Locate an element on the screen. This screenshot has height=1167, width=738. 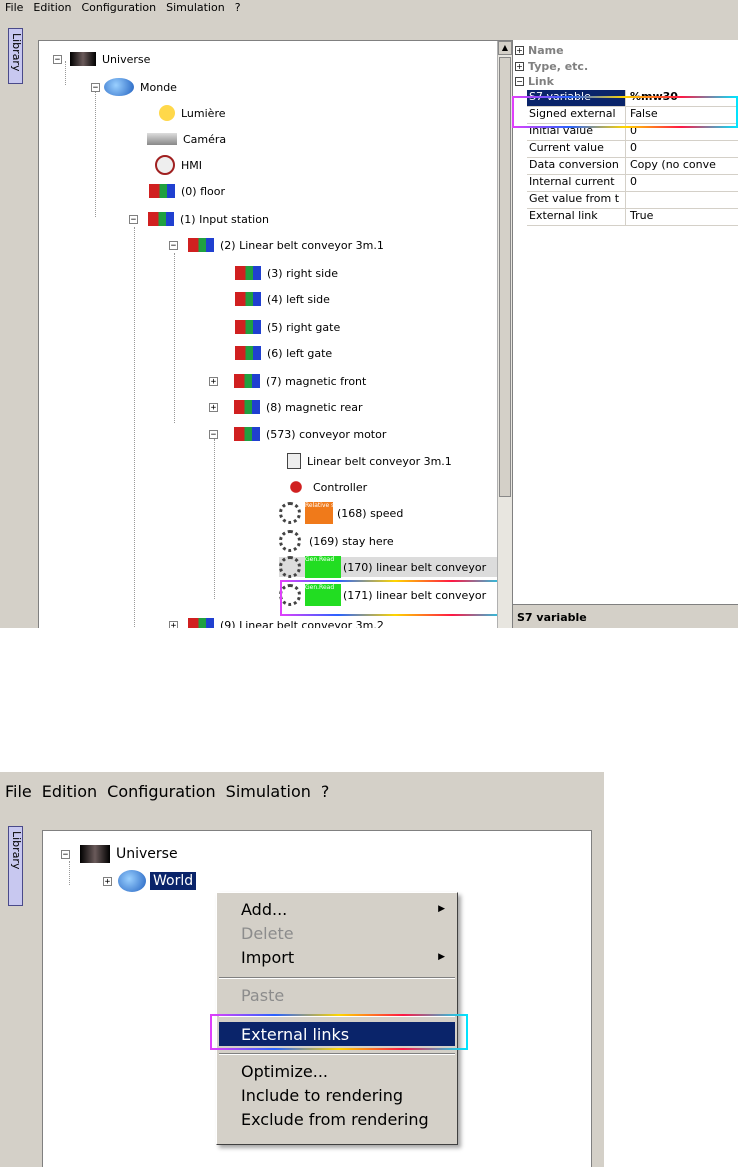
prop-value: True is located at coordinates (639, 217).